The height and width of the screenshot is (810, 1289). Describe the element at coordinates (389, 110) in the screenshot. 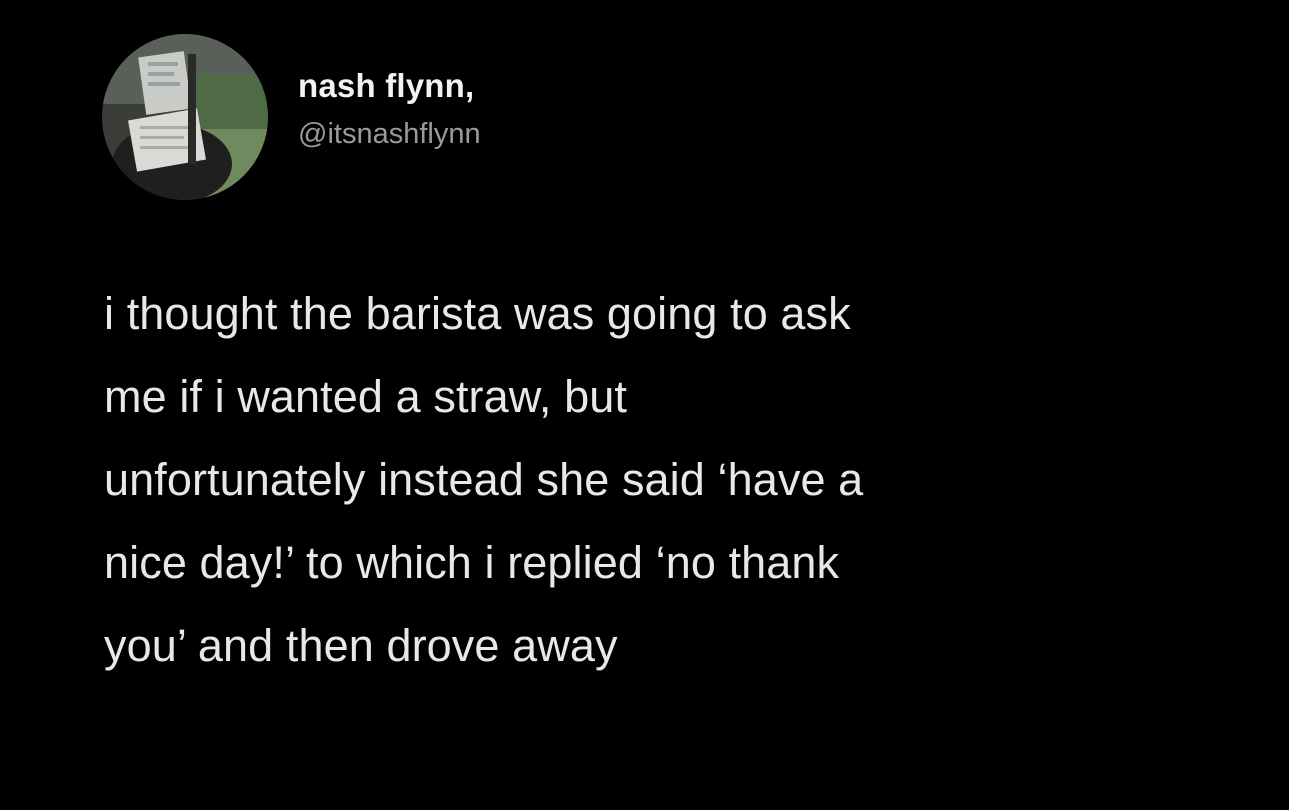

I see `author-names: nash flynn, @itsnashflynn` at that location.